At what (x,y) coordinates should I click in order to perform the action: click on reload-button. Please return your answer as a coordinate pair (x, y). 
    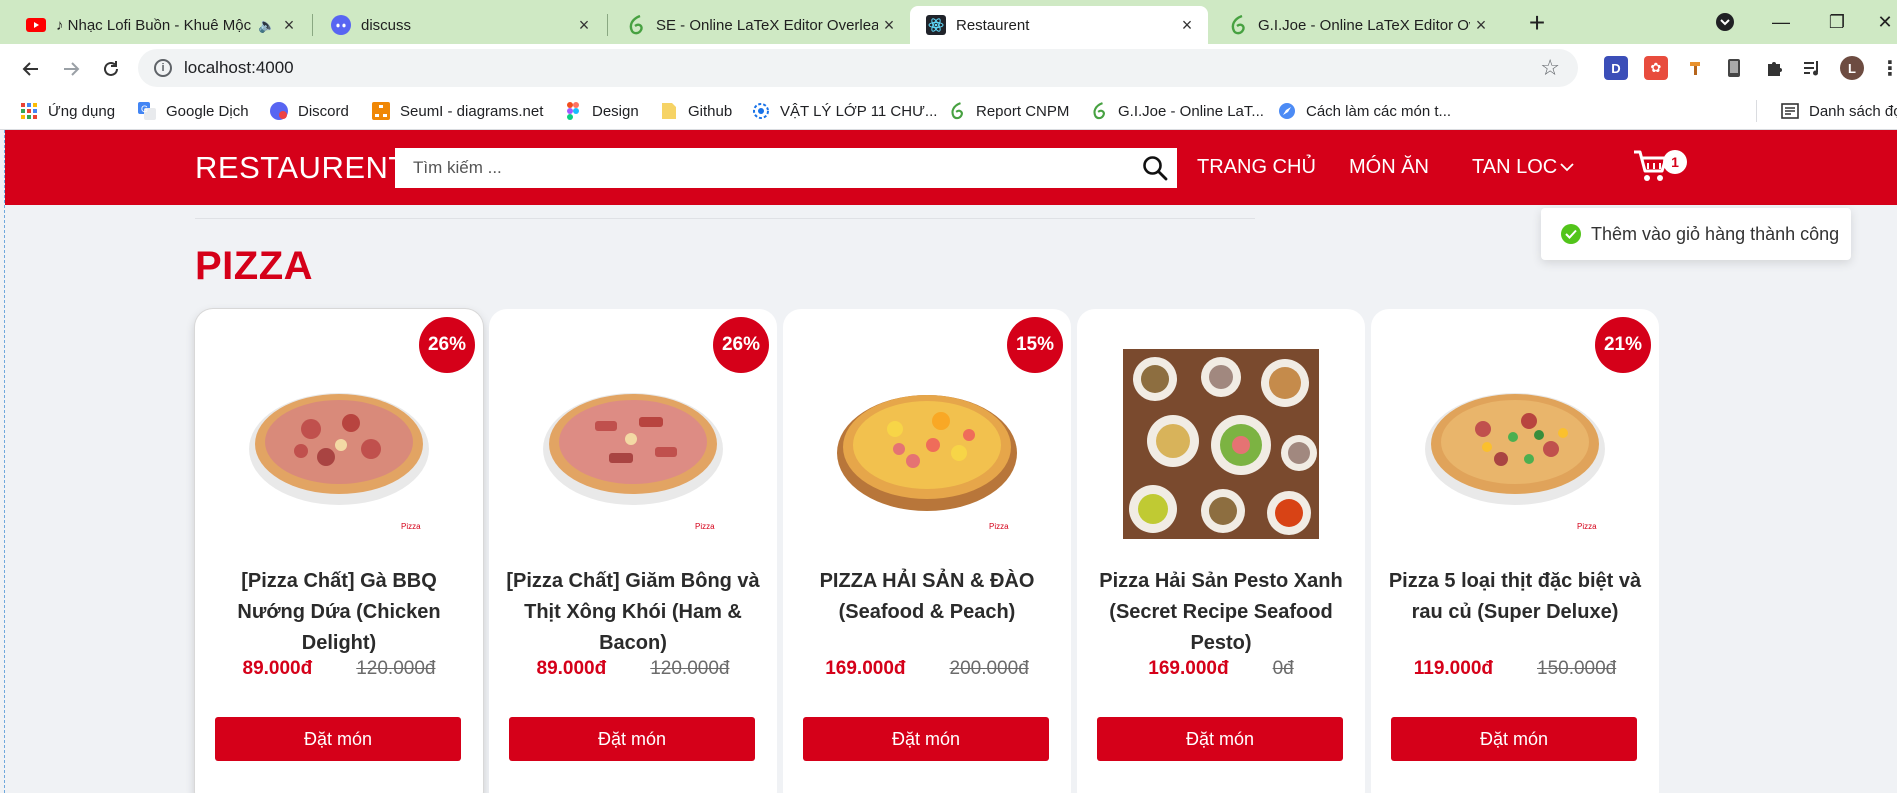
    Looking at the image, I should click on (111, 69).